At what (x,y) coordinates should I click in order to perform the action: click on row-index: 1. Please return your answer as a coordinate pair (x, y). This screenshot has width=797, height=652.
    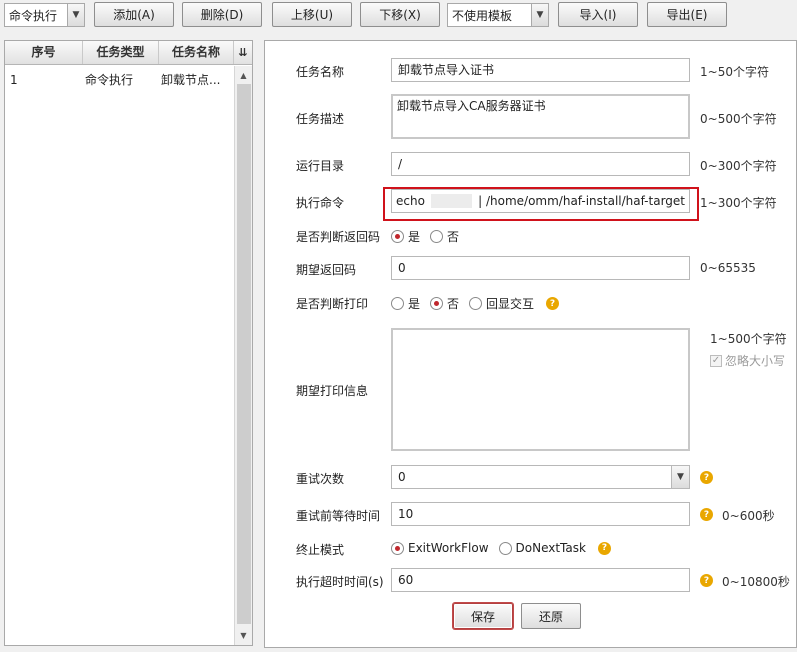
    Looking at the image, I should click on (14, 80).